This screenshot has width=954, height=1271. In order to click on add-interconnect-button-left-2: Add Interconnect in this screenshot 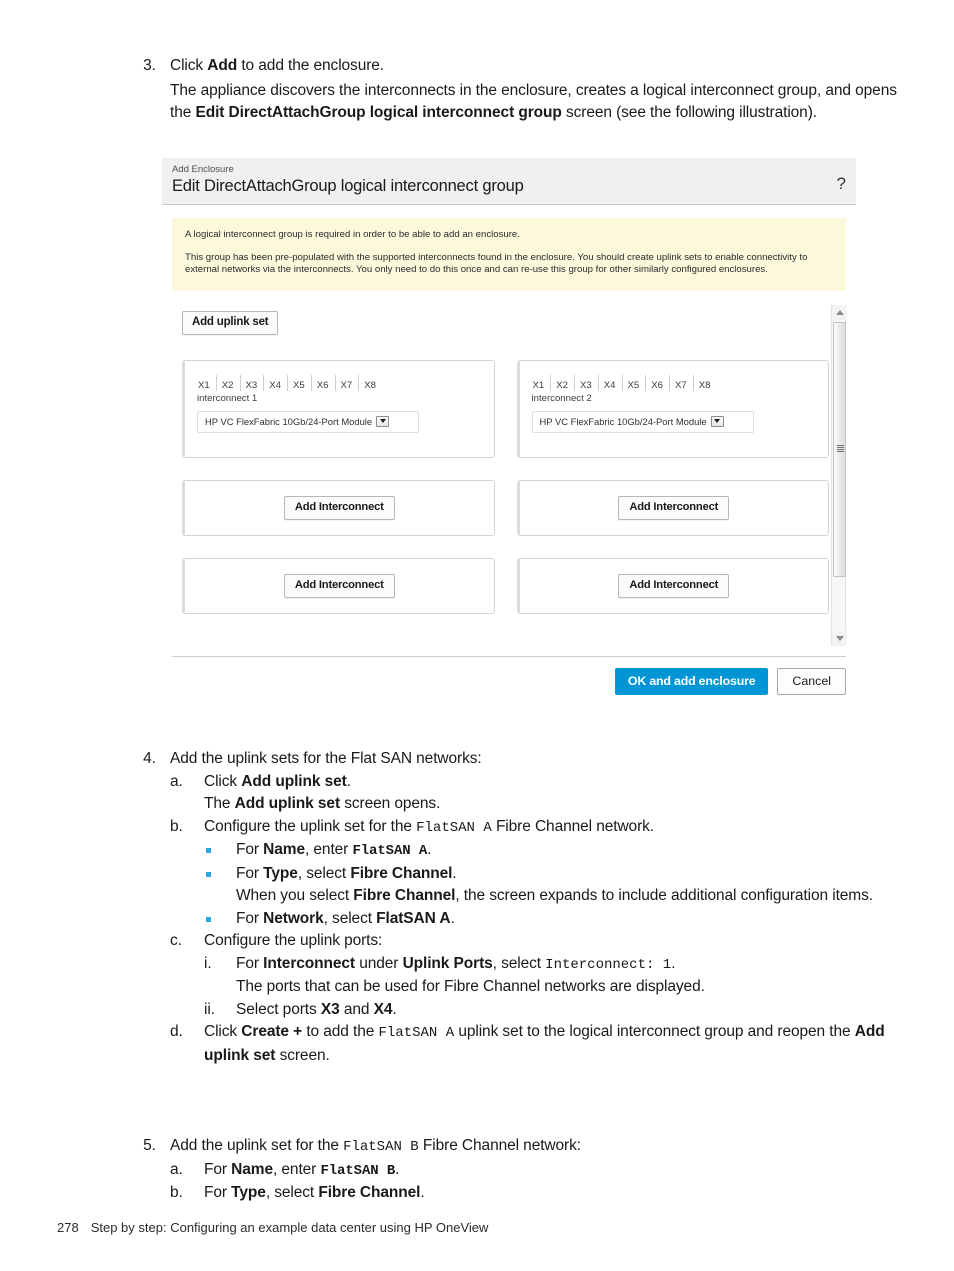, I will do `click(339, 585)`.